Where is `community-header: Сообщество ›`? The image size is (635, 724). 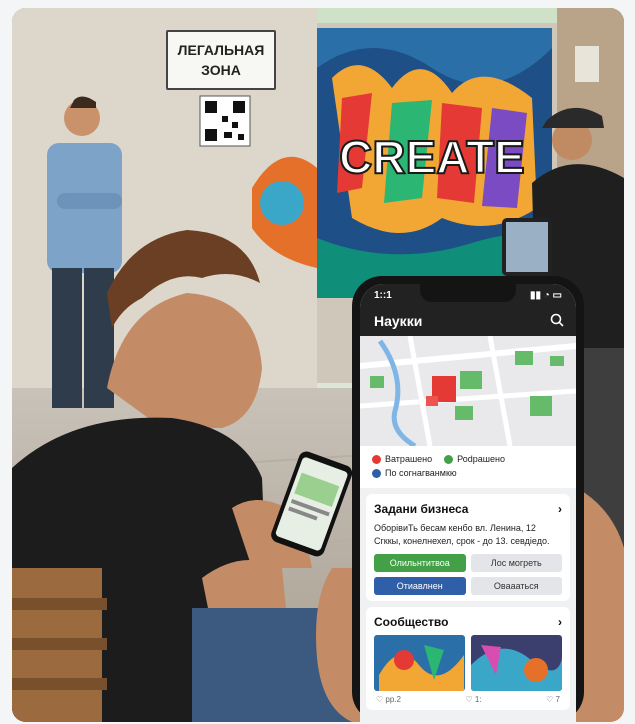 community-header: Сообщество › is located at coordinates (468, 622).